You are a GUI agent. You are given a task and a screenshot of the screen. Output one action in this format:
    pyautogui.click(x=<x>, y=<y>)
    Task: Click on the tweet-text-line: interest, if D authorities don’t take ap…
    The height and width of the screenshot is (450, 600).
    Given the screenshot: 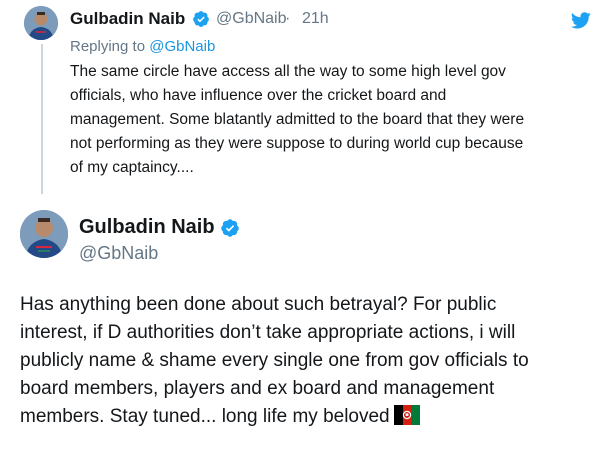 What is the action you would take?
    pyautogui.click(x=268, y=332)
    